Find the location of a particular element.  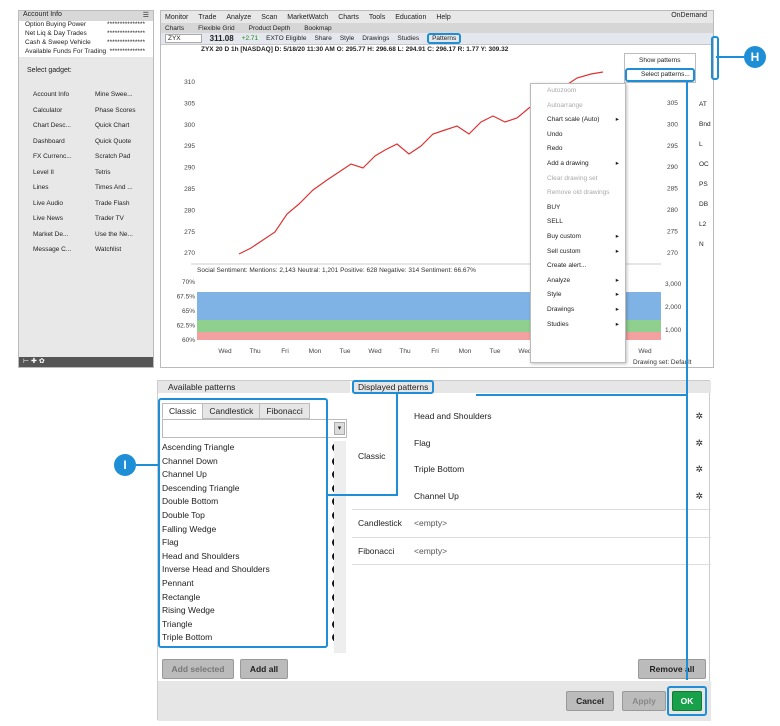

context-menu-item: Redo is located at coordinates (578, 149).